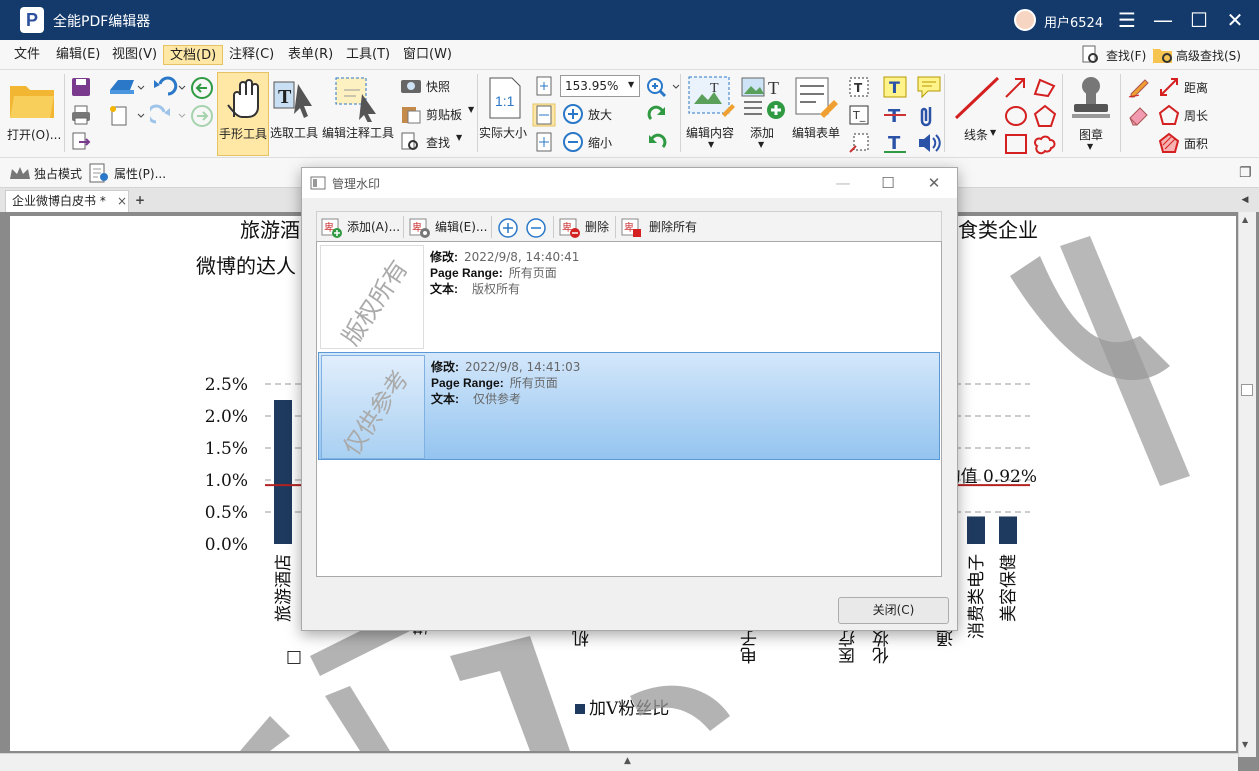 Image resolution: width=1259 pixels, height=771 pixels. Describe the element at coordinates (536, 228) in the screenshot. I see `move-down-minus-icon` at that location.